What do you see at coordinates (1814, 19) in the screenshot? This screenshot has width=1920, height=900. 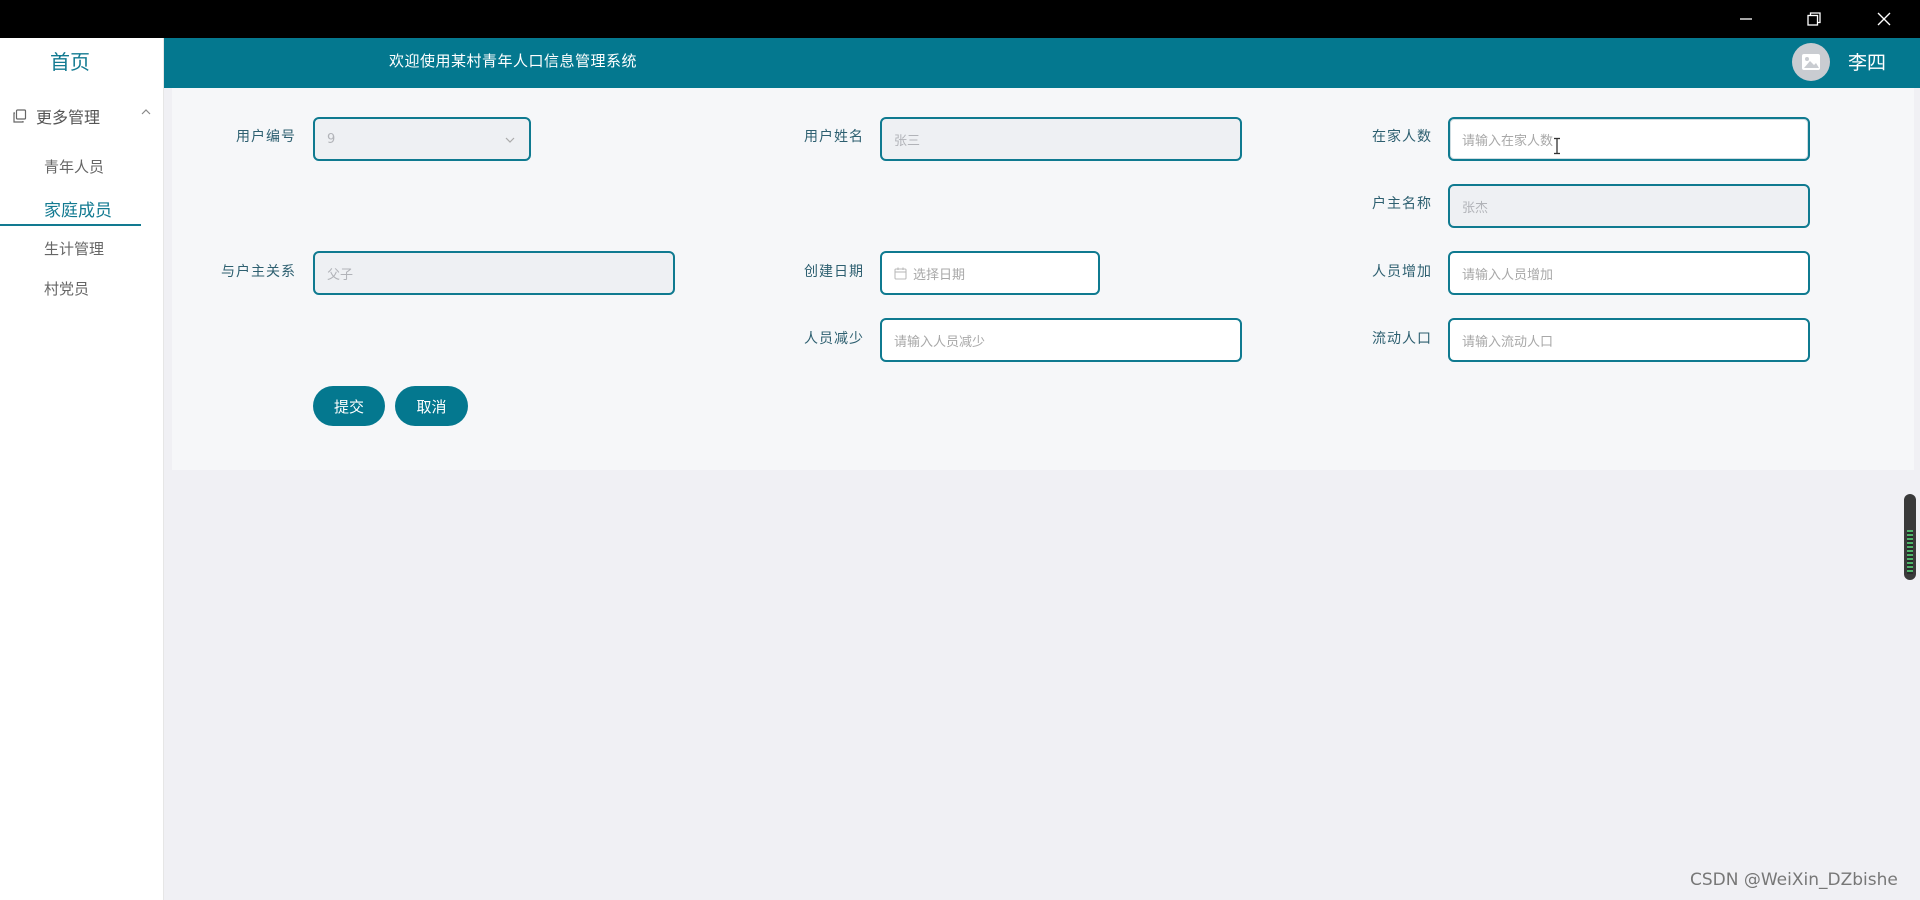 I see `restore-icon` at bounding box center [1814, 19].